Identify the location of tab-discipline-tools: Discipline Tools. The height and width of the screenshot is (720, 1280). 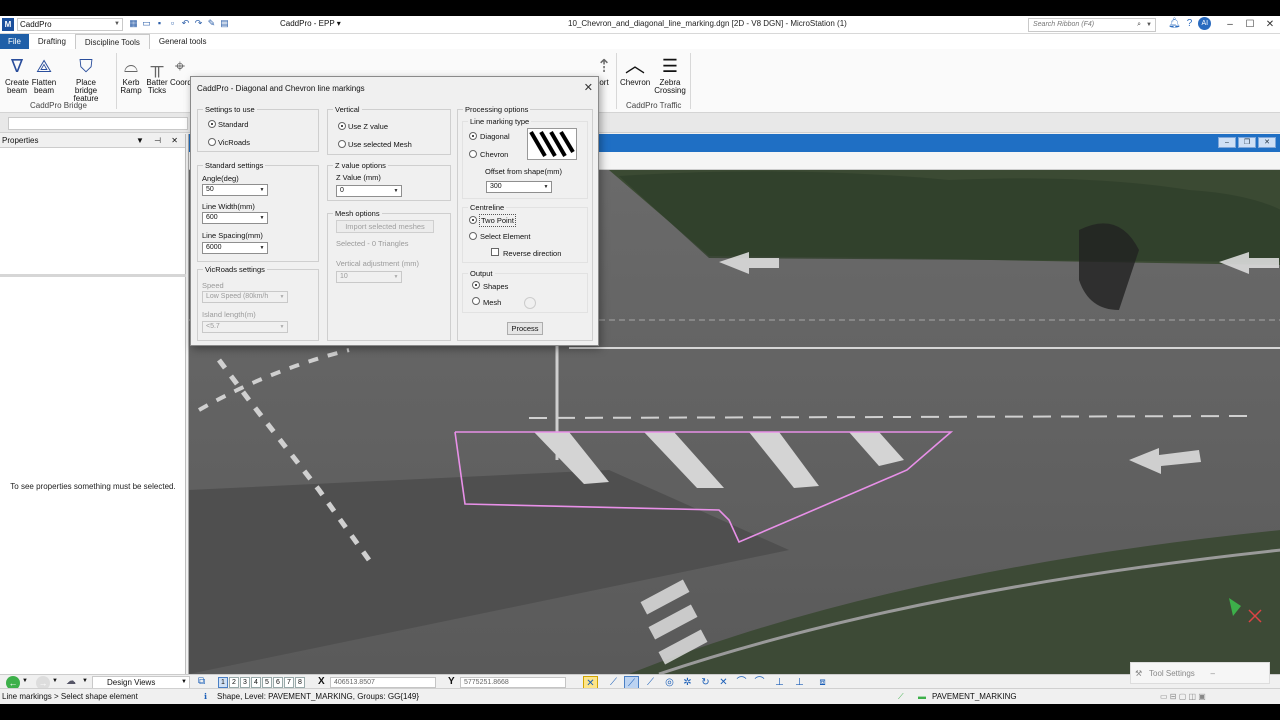
(112, 41).